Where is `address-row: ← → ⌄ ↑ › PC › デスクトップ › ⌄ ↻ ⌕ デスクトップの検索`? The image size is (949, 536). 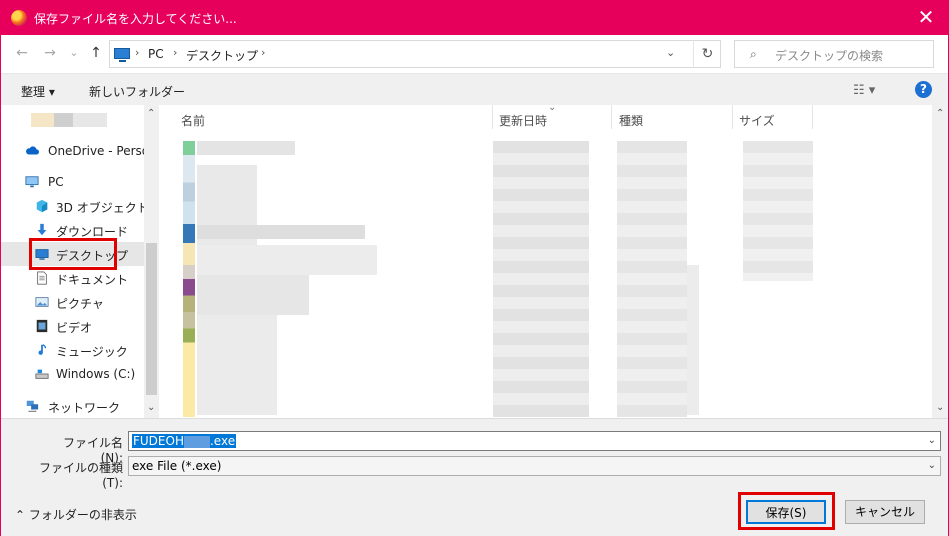 address-row: ← → ⌄ ↑ › PC › デスクトップ › ⌄ ↻ ⌕ デスクトップの検索 is located at coordinates (474, 54).